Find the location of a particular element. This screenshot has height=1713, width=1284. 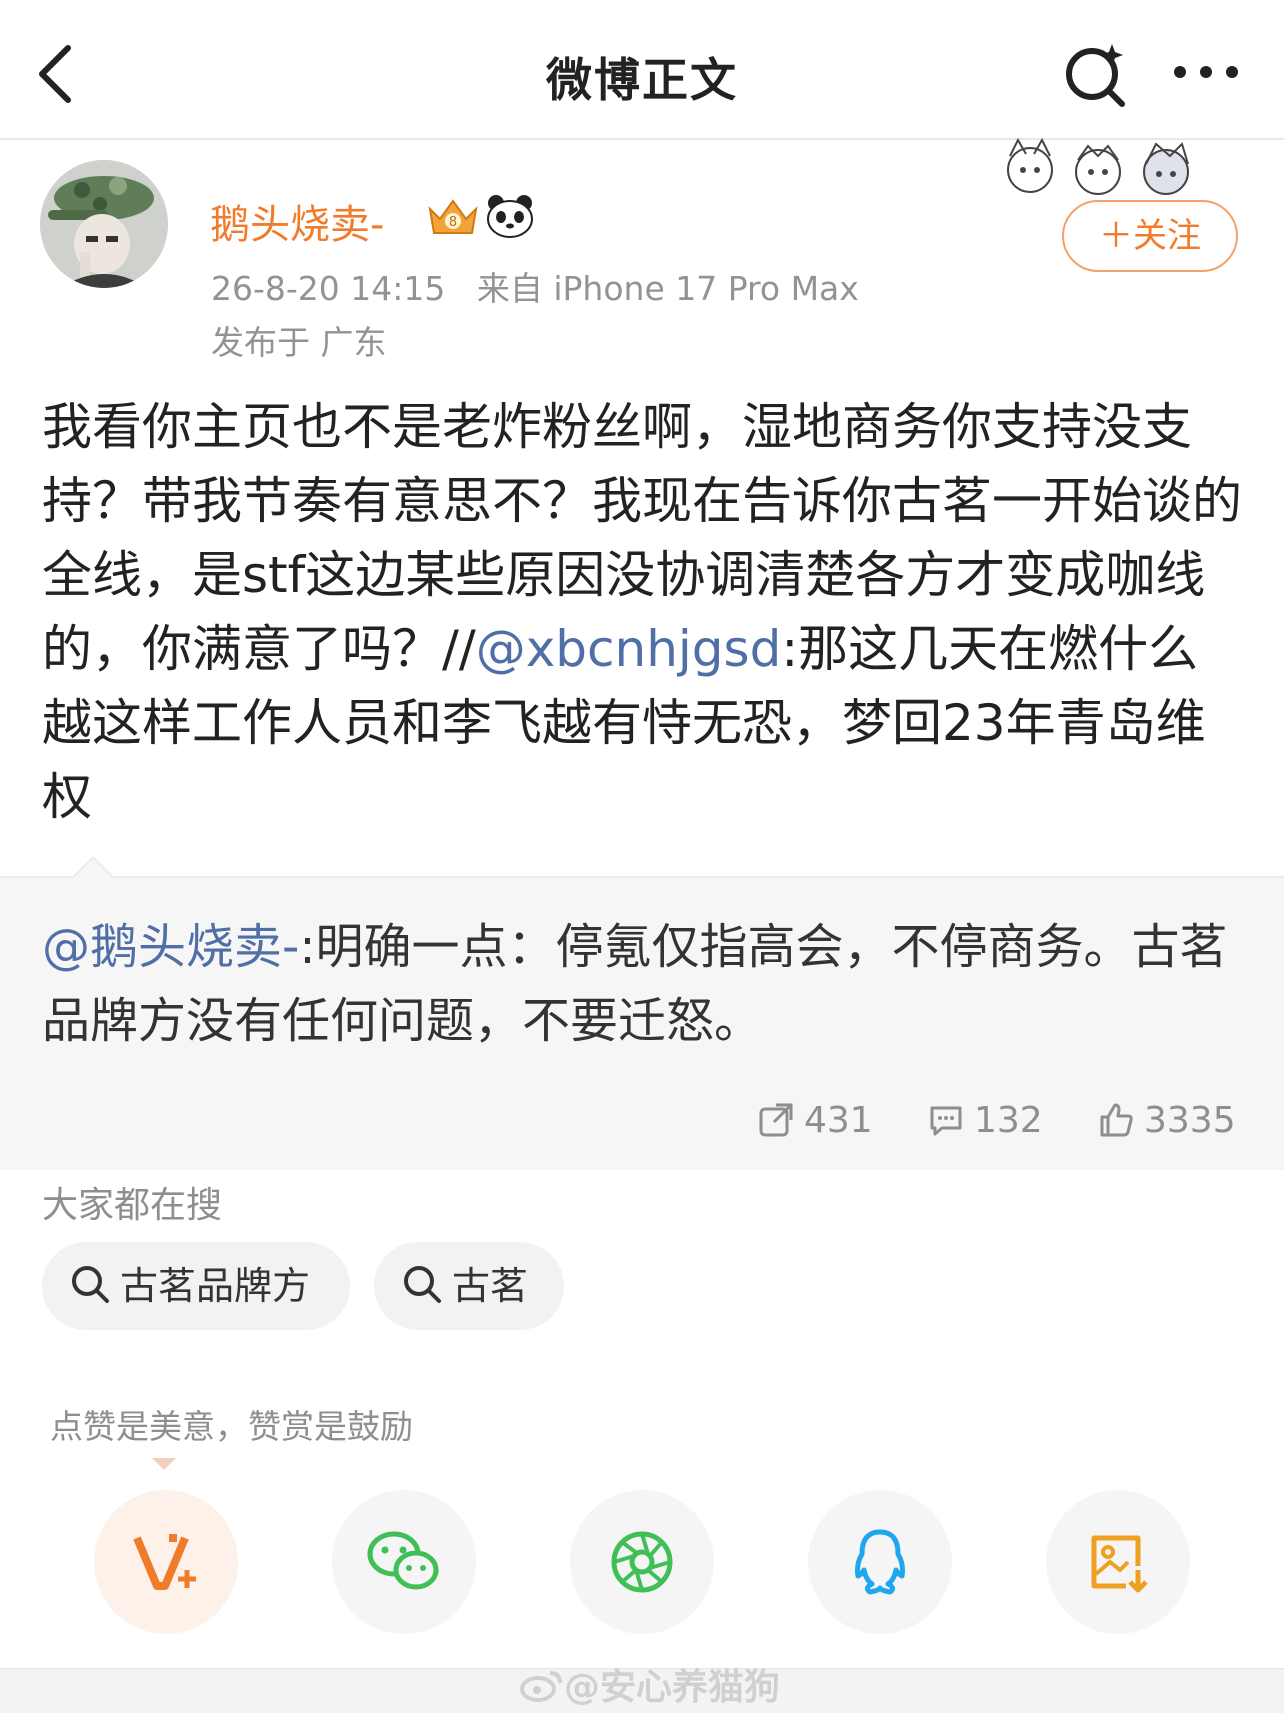

like-button: 3335 is located at coordinates (1167, 1120).